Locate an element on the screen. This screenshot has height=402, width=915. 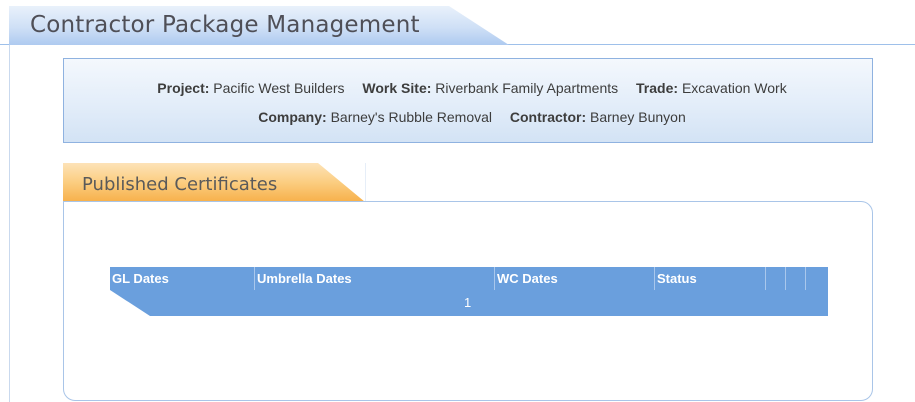
content-left-border is located at coordinates (9, 223).